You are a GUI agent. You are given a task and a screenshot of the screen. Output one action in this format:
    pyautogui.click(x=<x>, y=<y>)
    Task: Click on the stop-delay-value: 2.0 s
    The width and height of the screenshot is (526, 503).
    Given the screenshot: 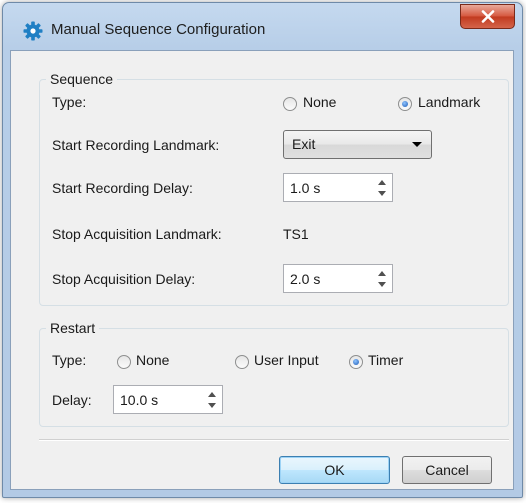 What is the action you would take?
    pyautogui.click(x=305, y=279)
    